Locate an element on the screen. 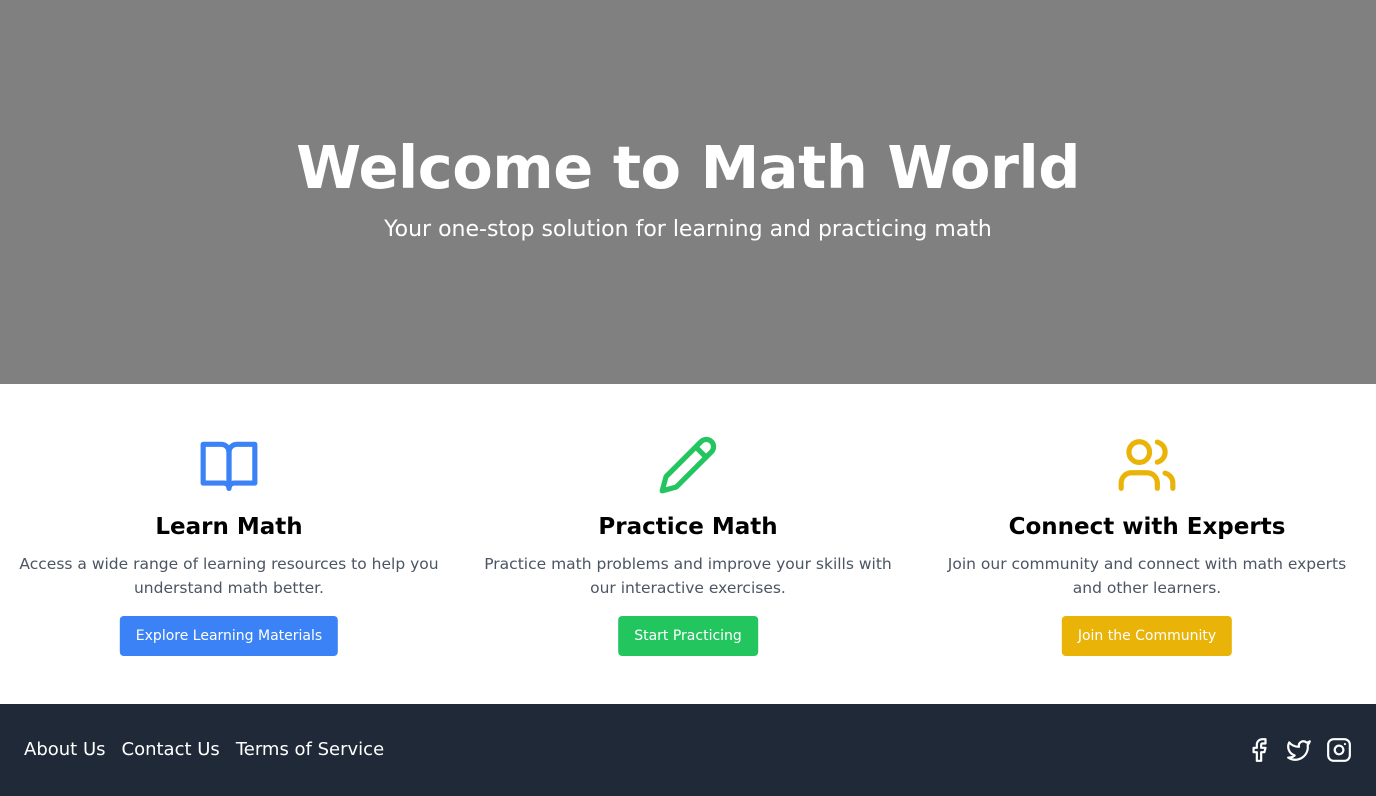 This screenshot has height=796, width=1376. footer: About Us Contact Us Terms of Service is located at coordinates (688, 750).